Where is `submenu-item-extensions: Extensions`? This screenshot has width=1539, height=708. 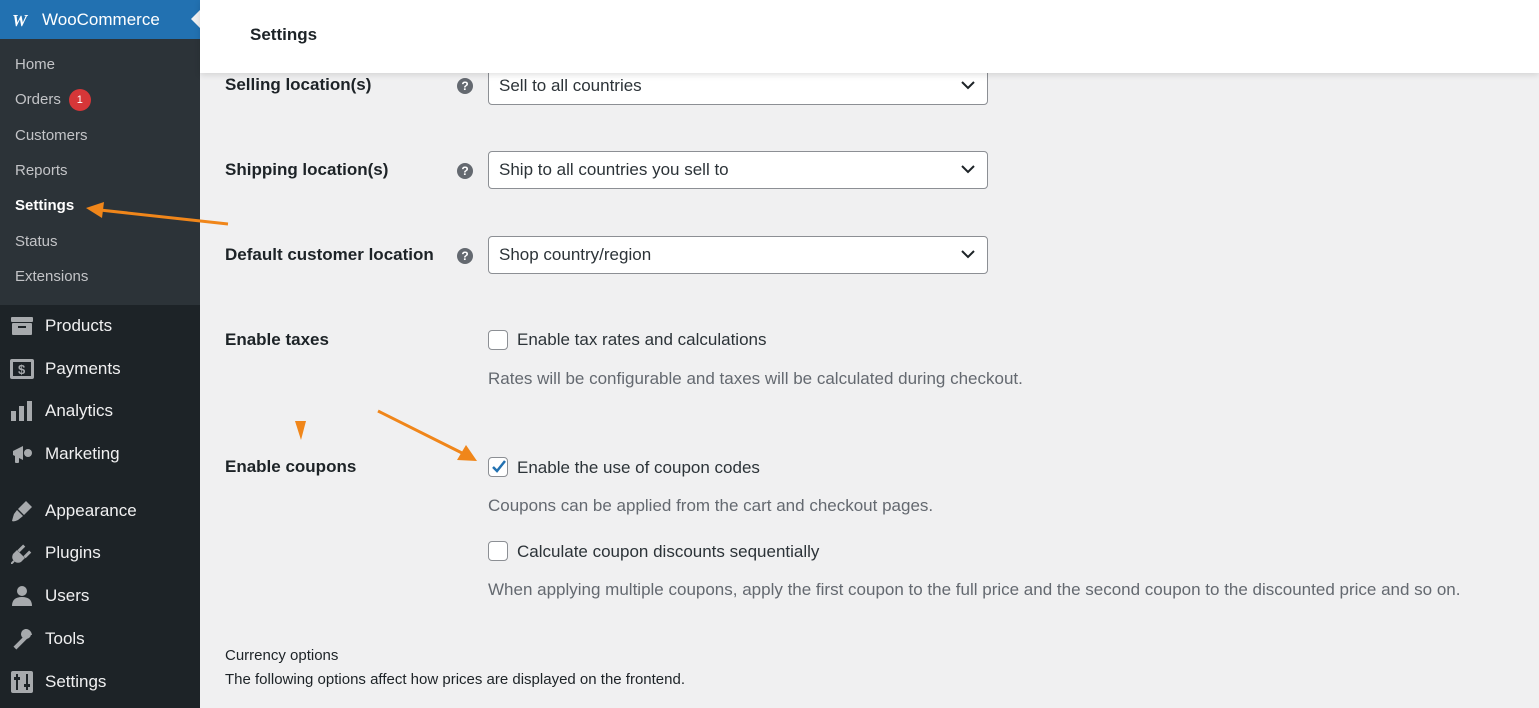
submenu-item-extensions: Extensions is located at coordinates (100, 276).